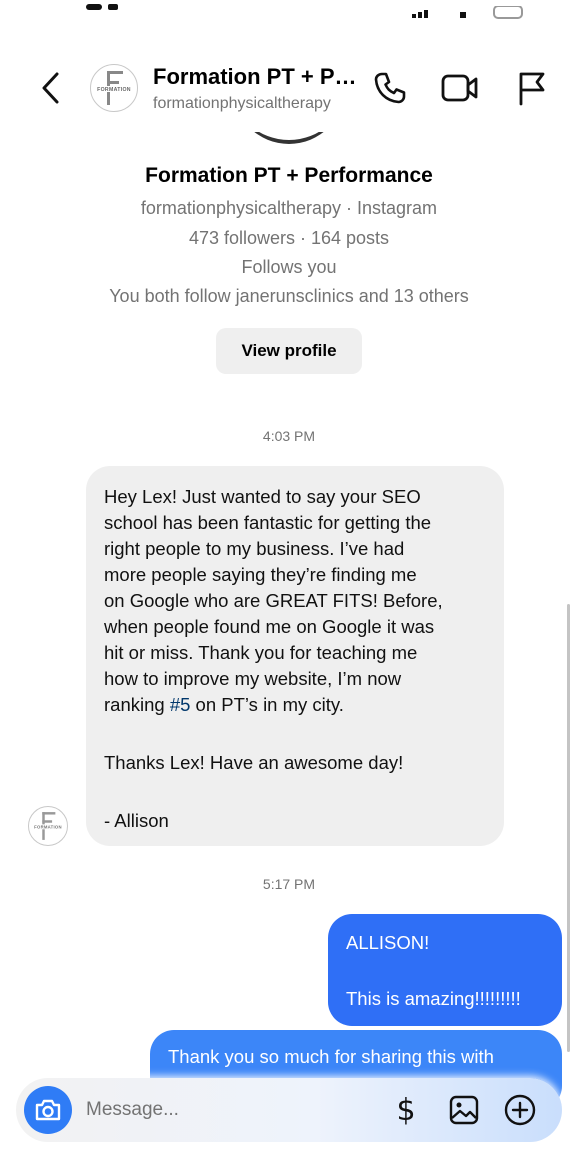 This screenshot has height=1150, width=578. I want to click on chevron-left-icon, so click(50, 88).